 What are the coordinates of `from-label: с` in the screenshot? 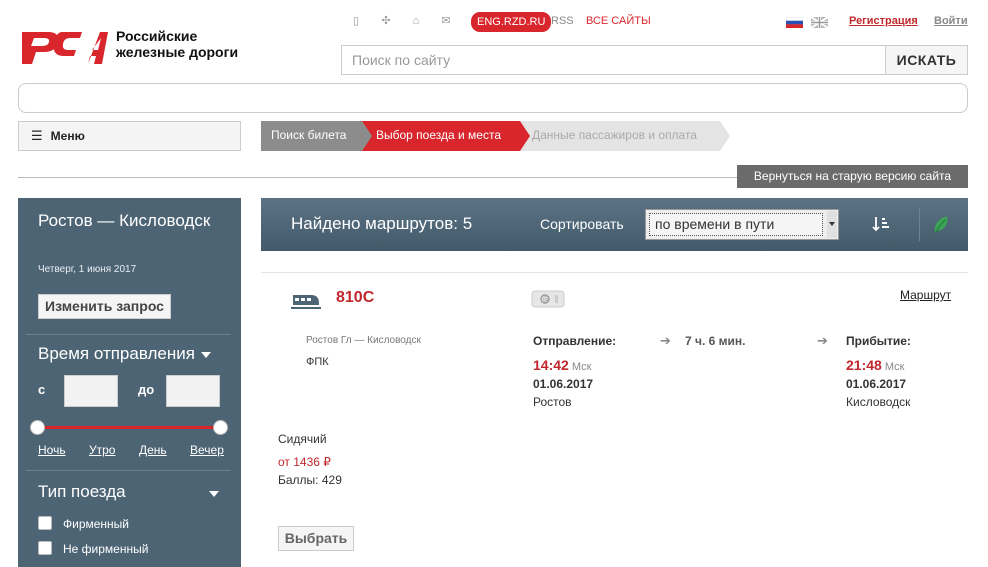 It's located at (42, 389).